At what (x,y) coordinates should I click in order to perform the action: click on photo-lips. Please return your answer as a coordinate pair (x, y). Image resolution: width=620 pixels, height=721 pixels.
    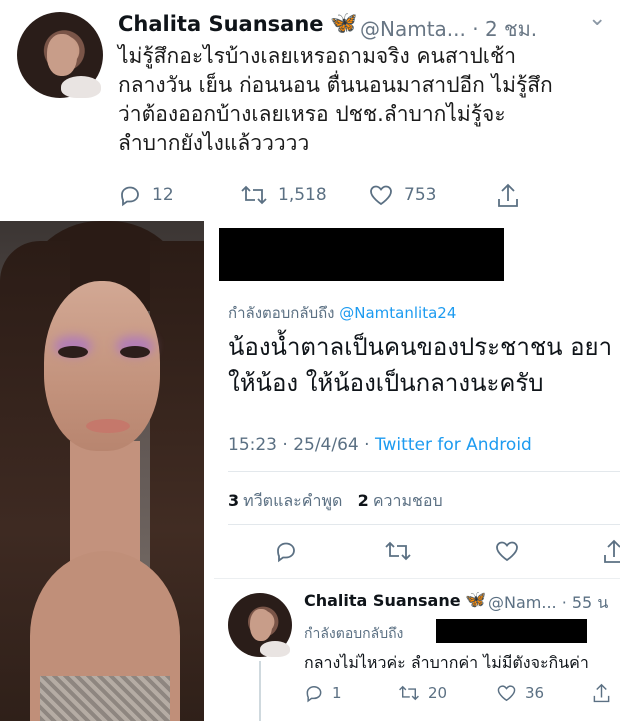
    Looking at the image, I should click on (108, 426).